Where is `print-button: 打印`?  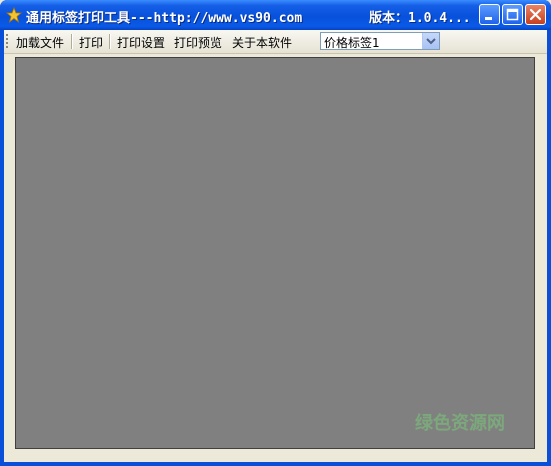 print-button: 打印 is located at coordinates (91, 42).